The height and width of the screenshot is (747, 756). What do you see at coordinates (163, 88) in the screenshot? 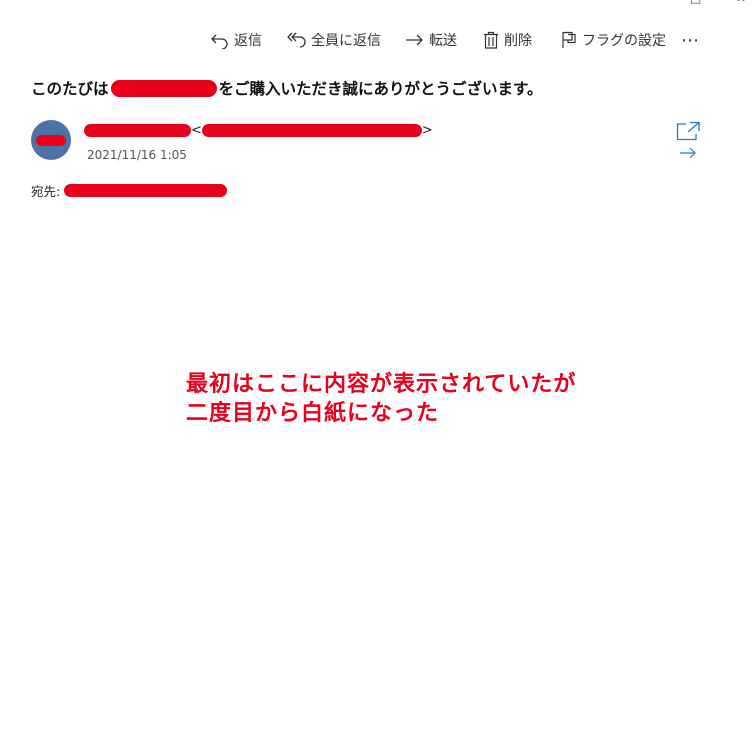
I see `redaction-mark` at bounding box center [163, 88].